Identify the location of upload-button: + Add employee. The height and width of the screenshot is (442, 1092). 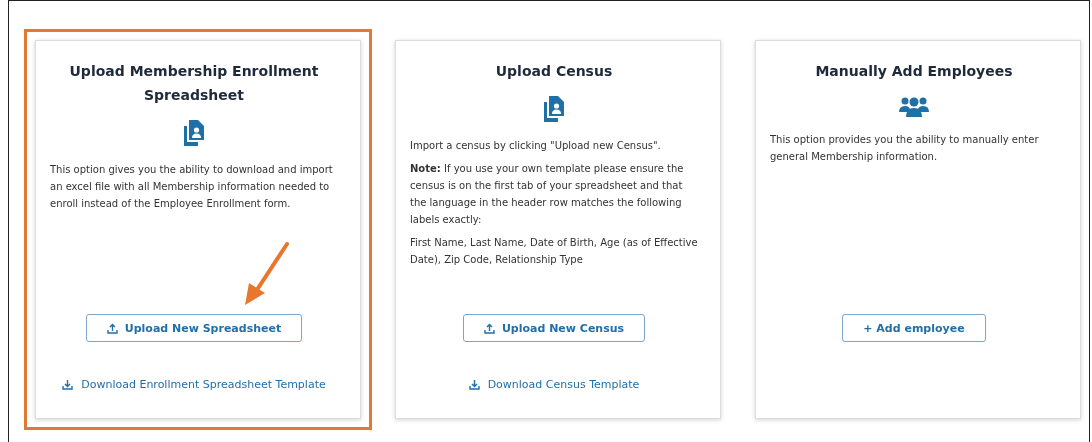
(914, 328).